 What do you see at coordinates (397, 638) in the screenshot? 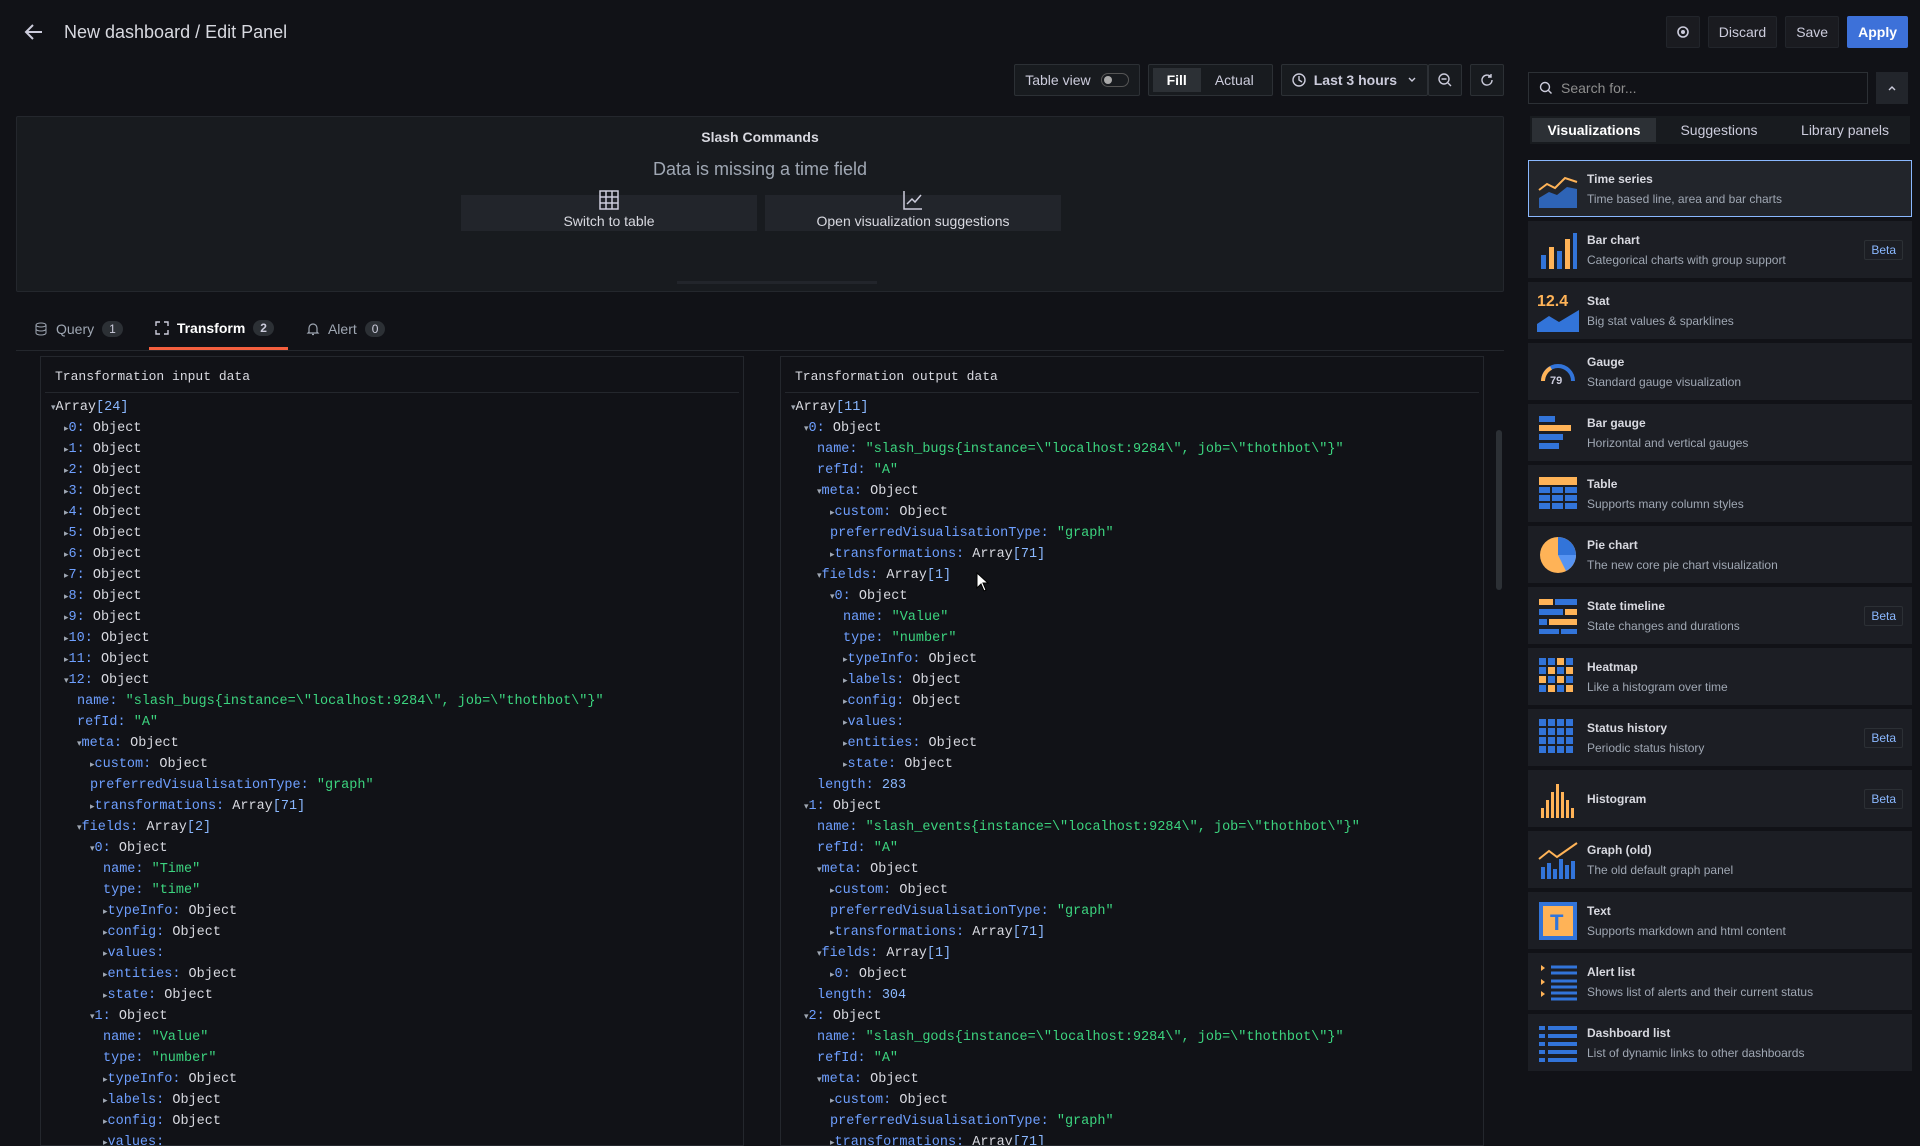
I see `tree-node: ▸10: Object` at bounding box center [397, 638].